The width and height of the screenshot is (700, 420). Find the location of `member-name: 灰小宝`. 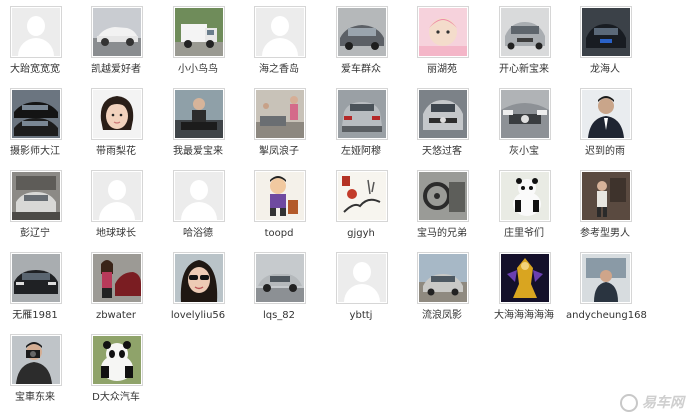

member-name: 灰小宝 is located at coordinates (524, 152).